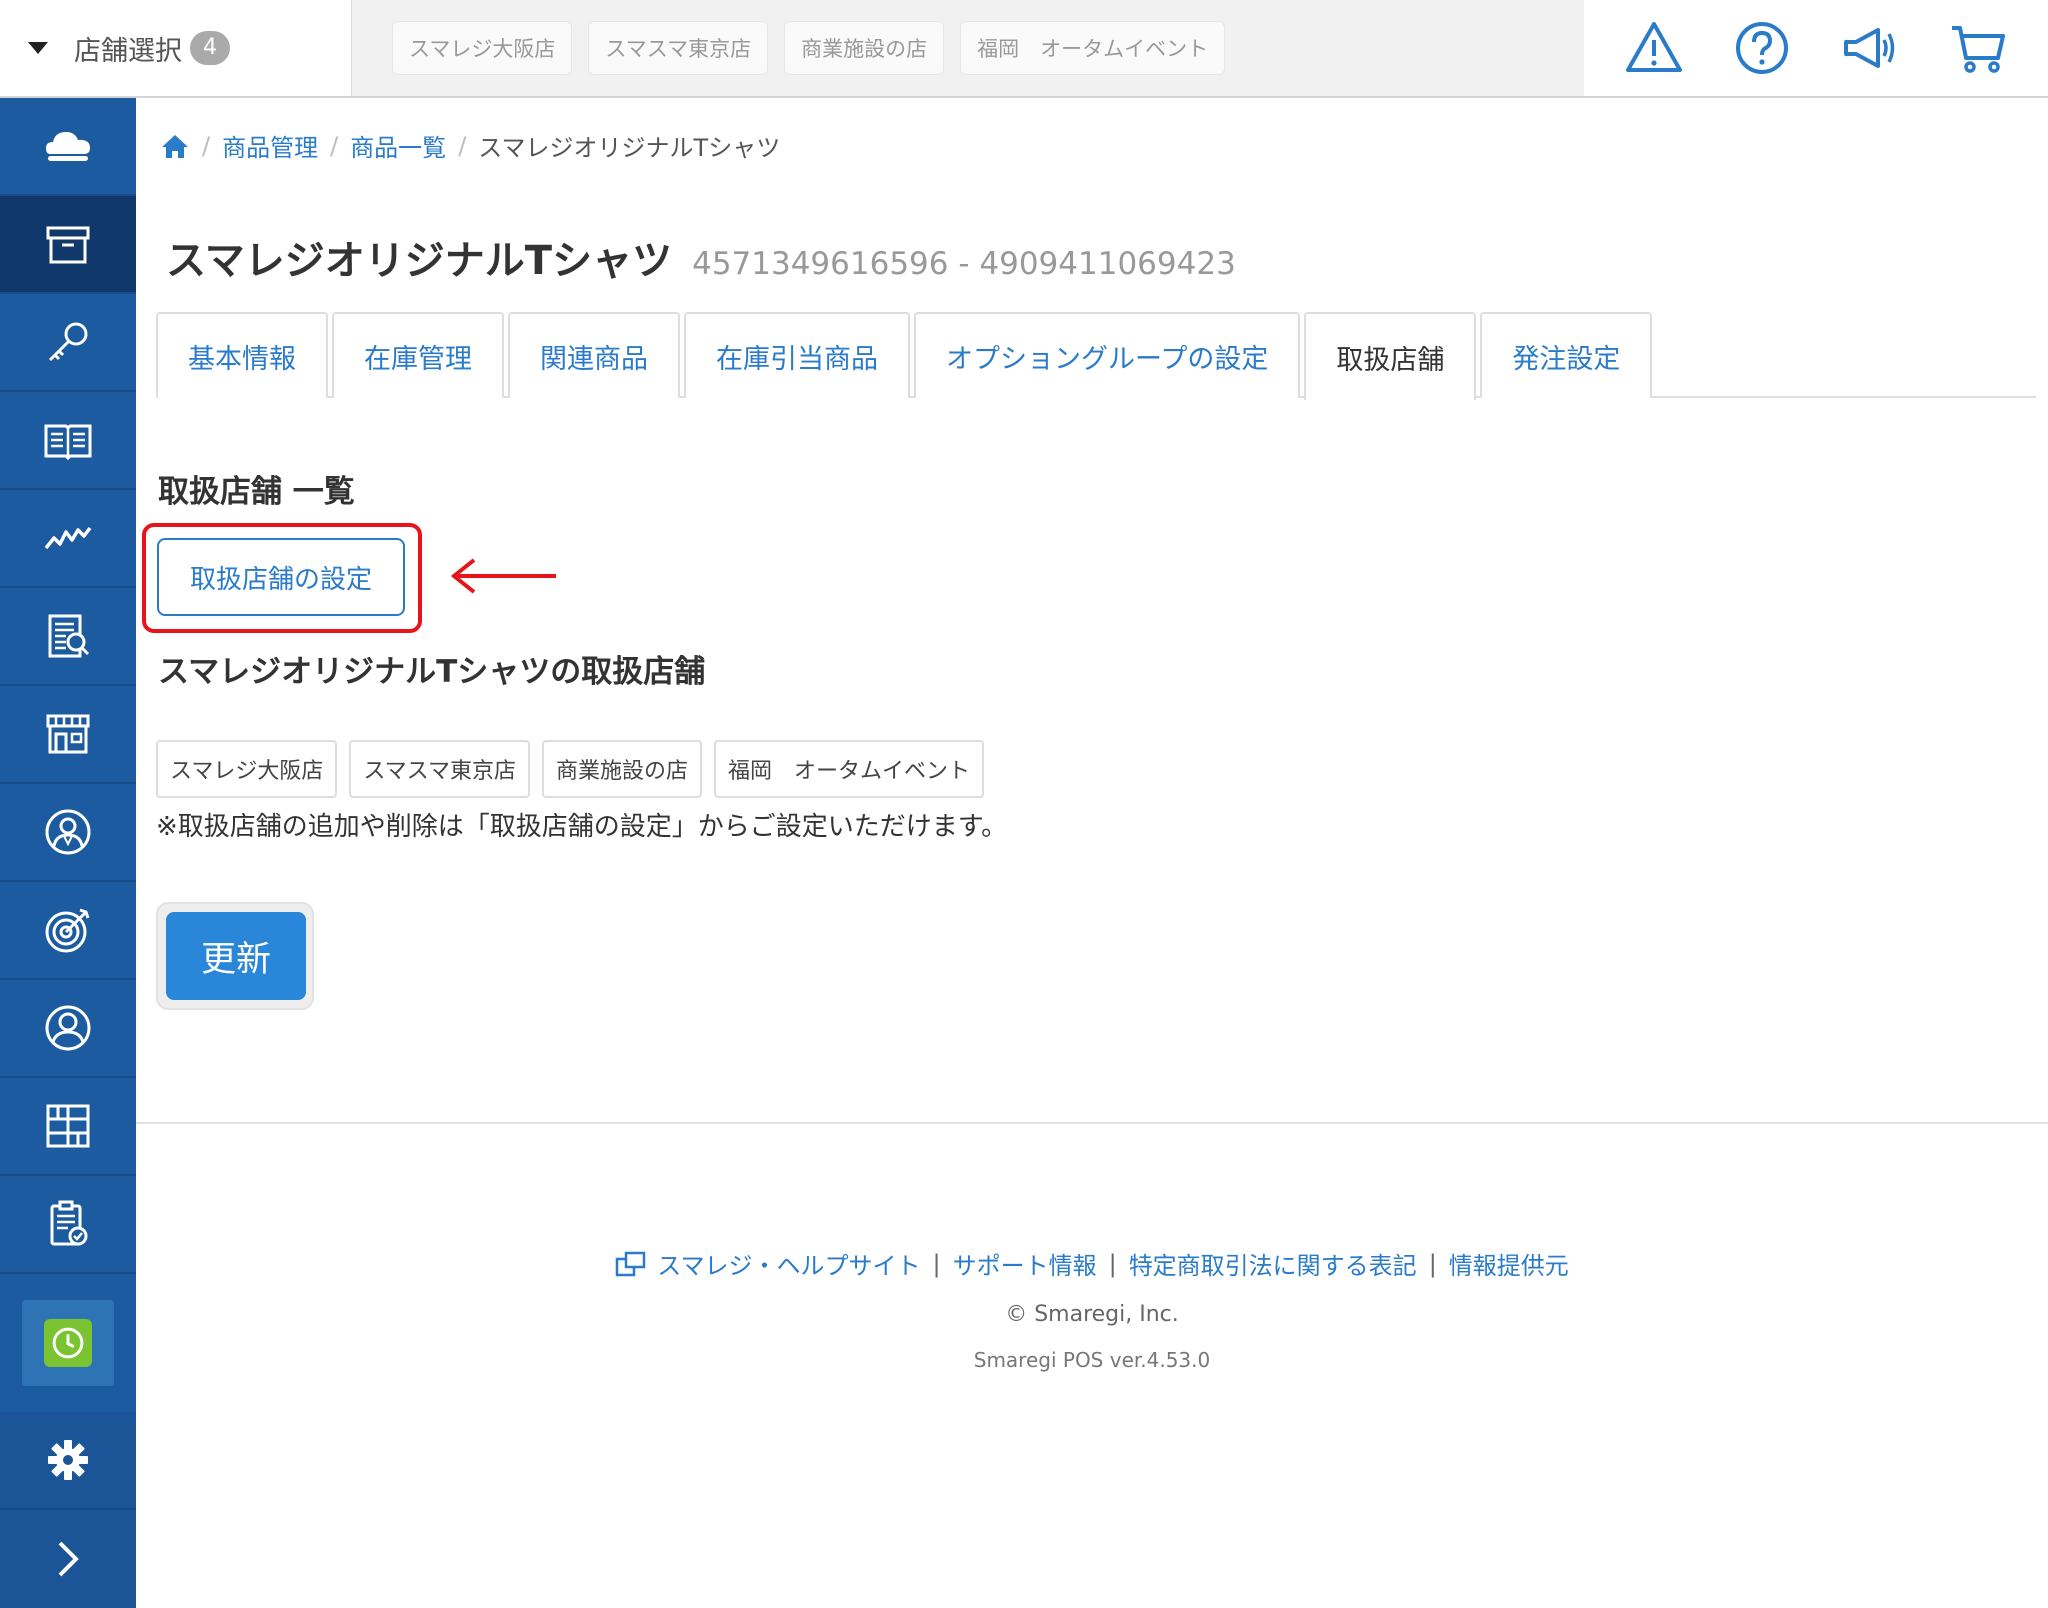  What do you see at coordinates (1654, 48) in the screenshot?
I see `warning-icon` at bounding box center [1654, 48].